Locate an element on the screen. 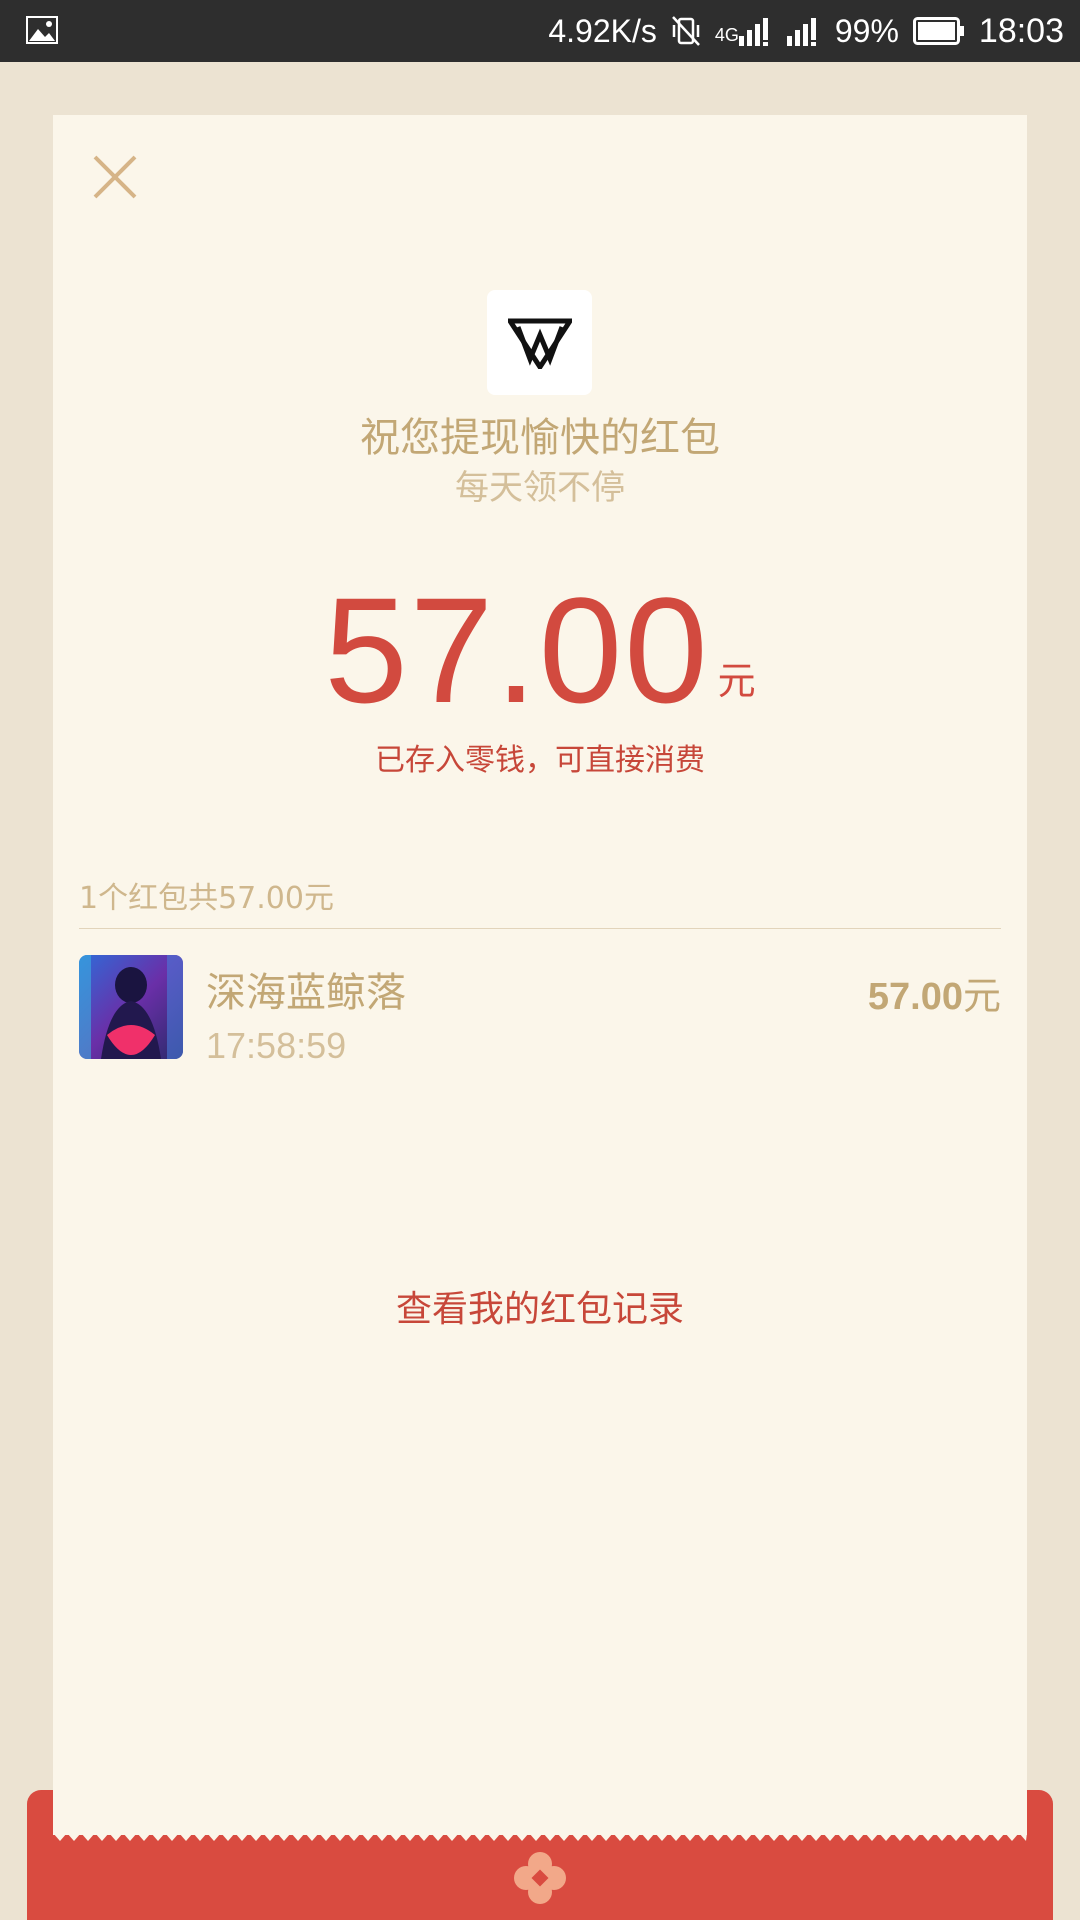  status-bar: 4.92K/s 4G 99% 18:03 is located at coordinates (540, 31).